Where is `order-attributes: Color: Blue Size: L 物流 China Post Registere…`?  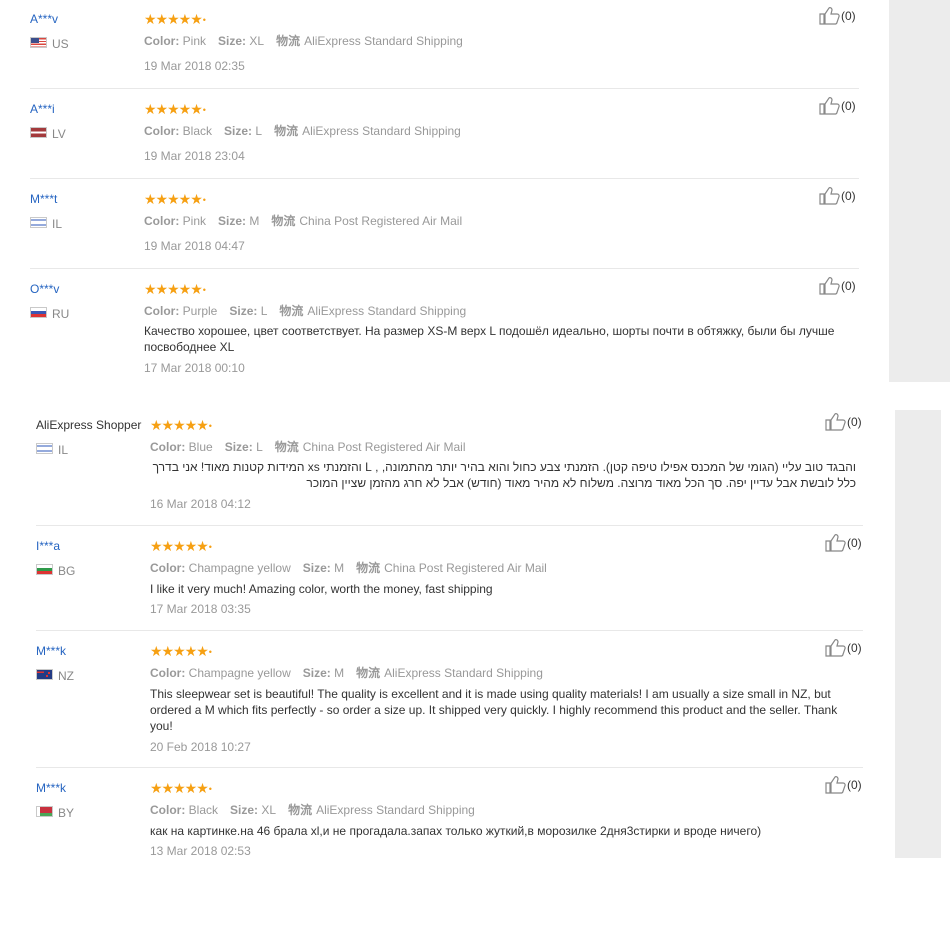 order-attributes: Color: Blue Size: L 物流 China Post Registere… is located at coordinates (308, 447).